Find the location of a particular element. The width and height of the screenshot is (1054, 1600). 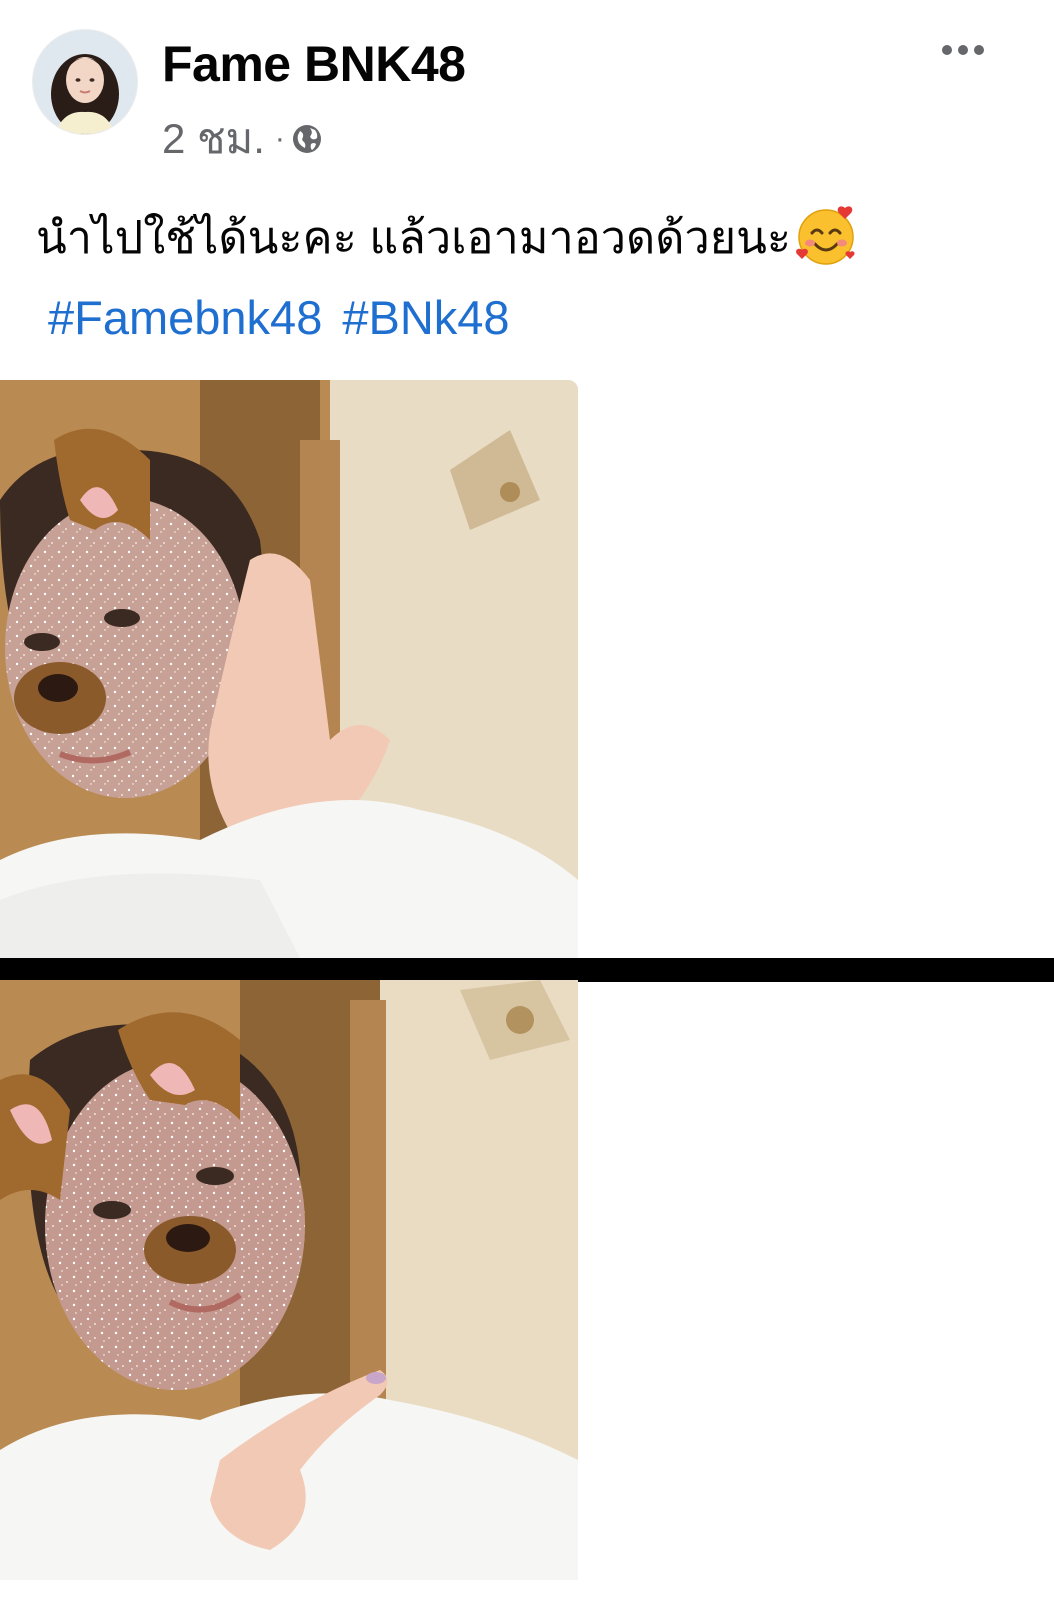

hashtag-famebnk48: #Famebnk48 is located at coordinates (185, 317).